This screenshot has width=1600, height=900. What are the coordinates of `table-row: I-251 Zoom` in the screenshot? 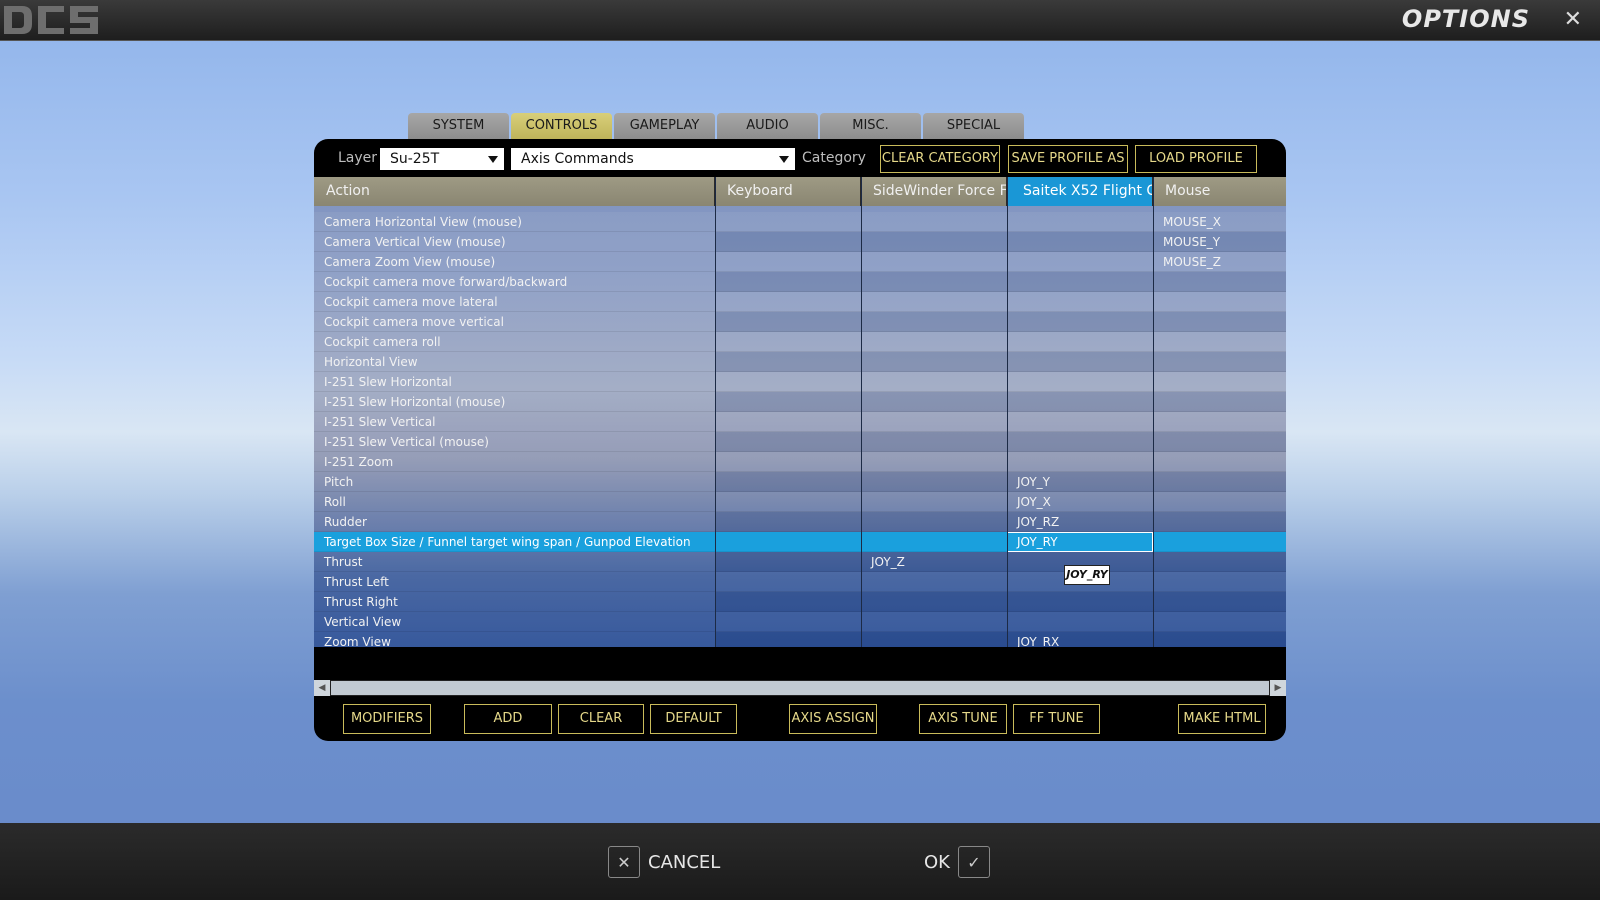 It's located at (800, 462).